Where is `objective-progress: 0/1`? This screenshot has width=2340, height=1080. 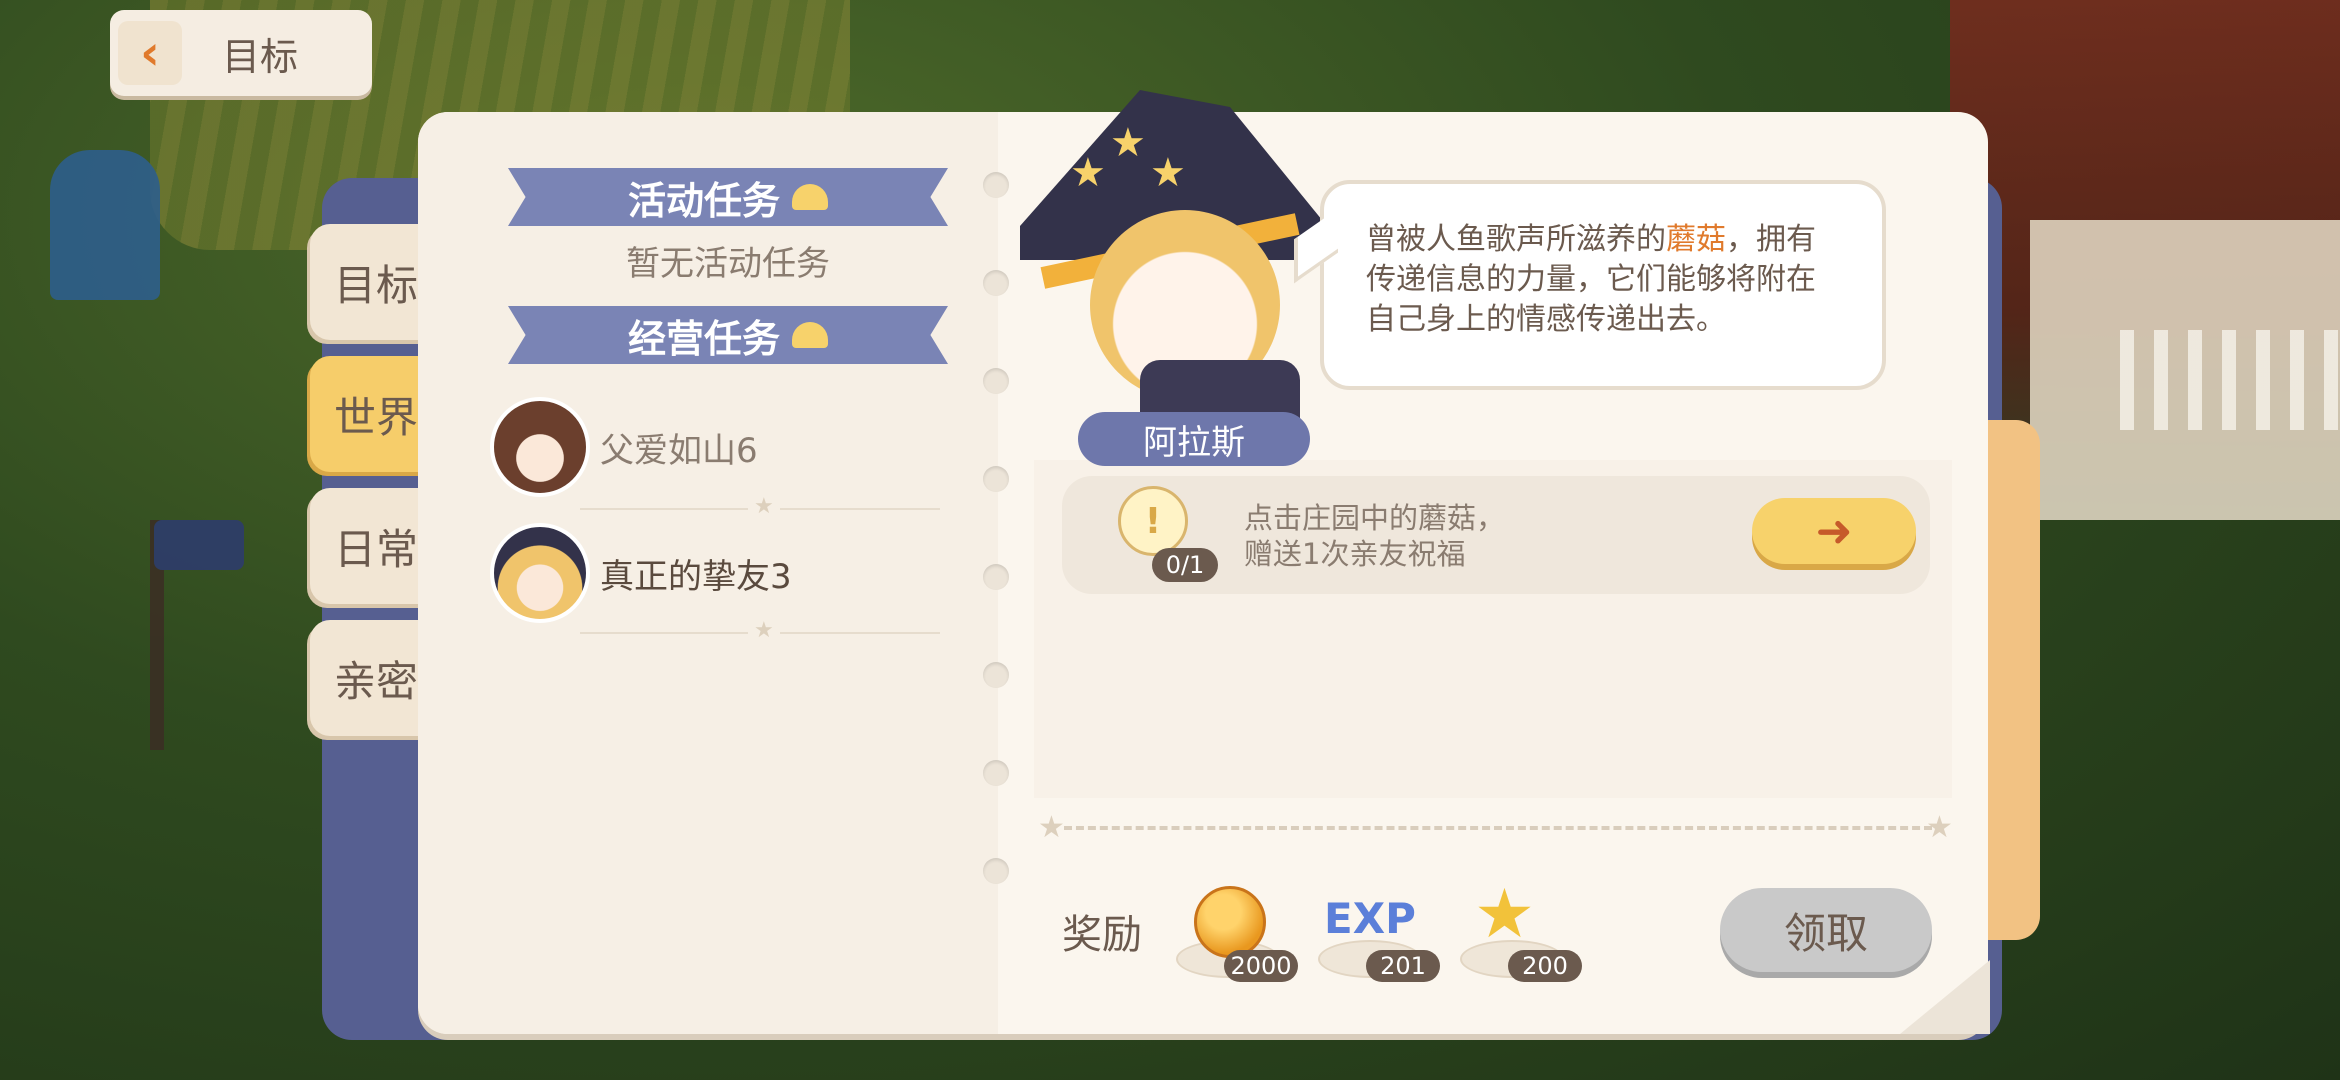 objective-progress: 0/1 is located at coordinates (1185, 565).